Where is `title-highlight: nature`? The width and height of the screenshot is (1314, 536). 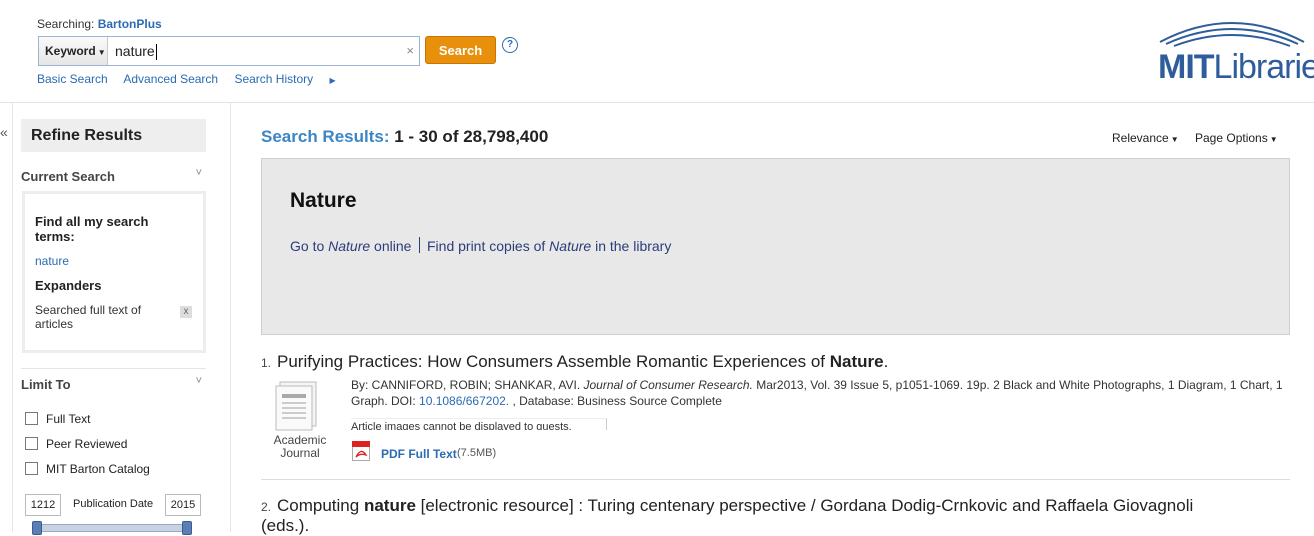 title-highlight: nature is located at coordinates (389, 505).